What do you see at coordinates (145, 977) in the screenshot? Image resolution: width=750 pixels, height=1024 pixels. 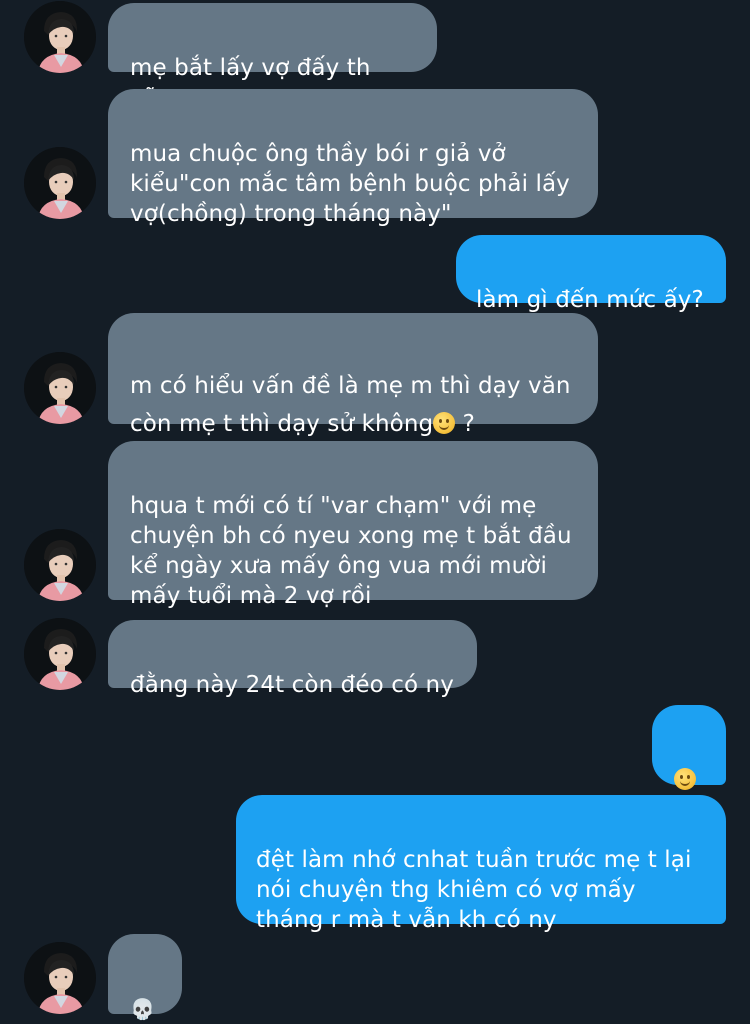 I see `incoming-message-bubble: 💀` at bounding box center [145, 977].